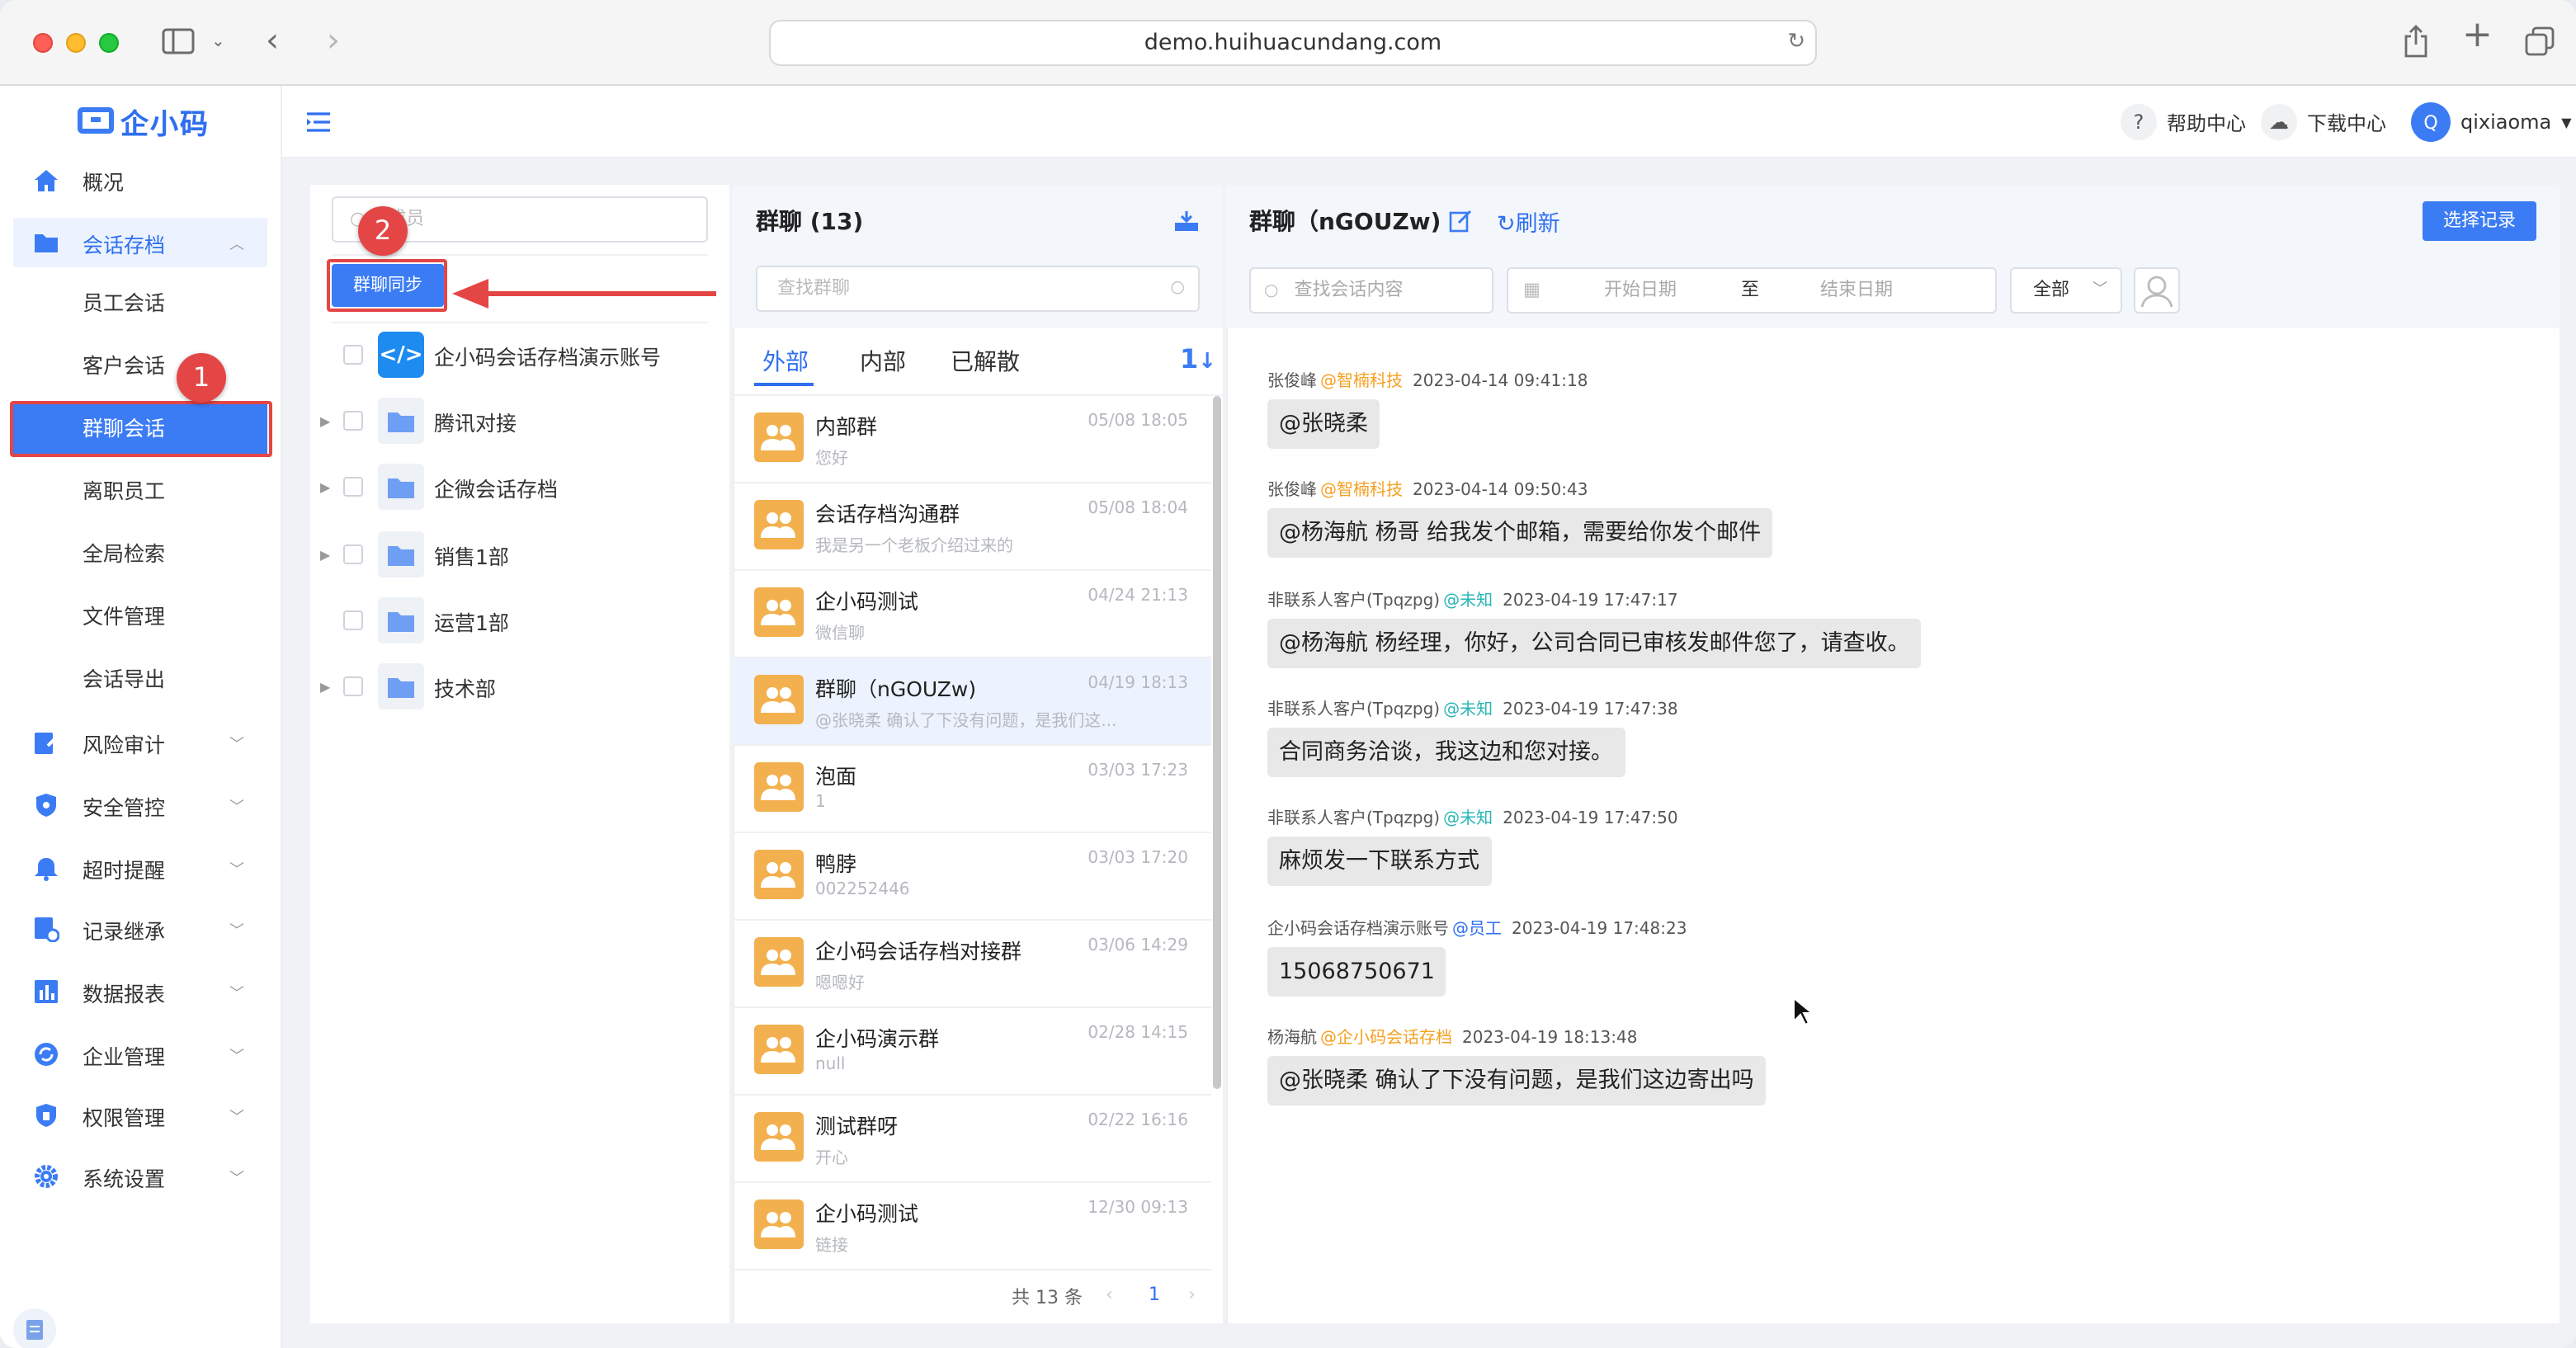 The image size is (2576, 1348). Describe the element at coordinates (1516, 1080) in the screenshot. I see `message-bubble: @张晓柔 确认了下没有问题，是我们这边寄出吗` at that location.